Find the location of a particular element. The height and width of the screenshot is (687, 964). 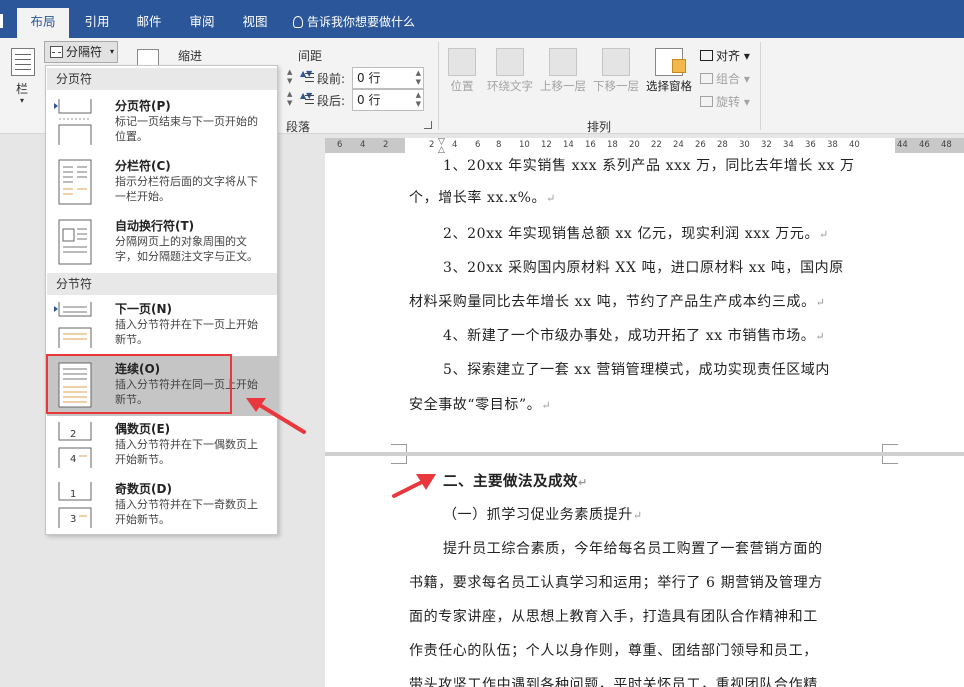

page-breaks-header: 分页符 is located at coordinates (162, 79).